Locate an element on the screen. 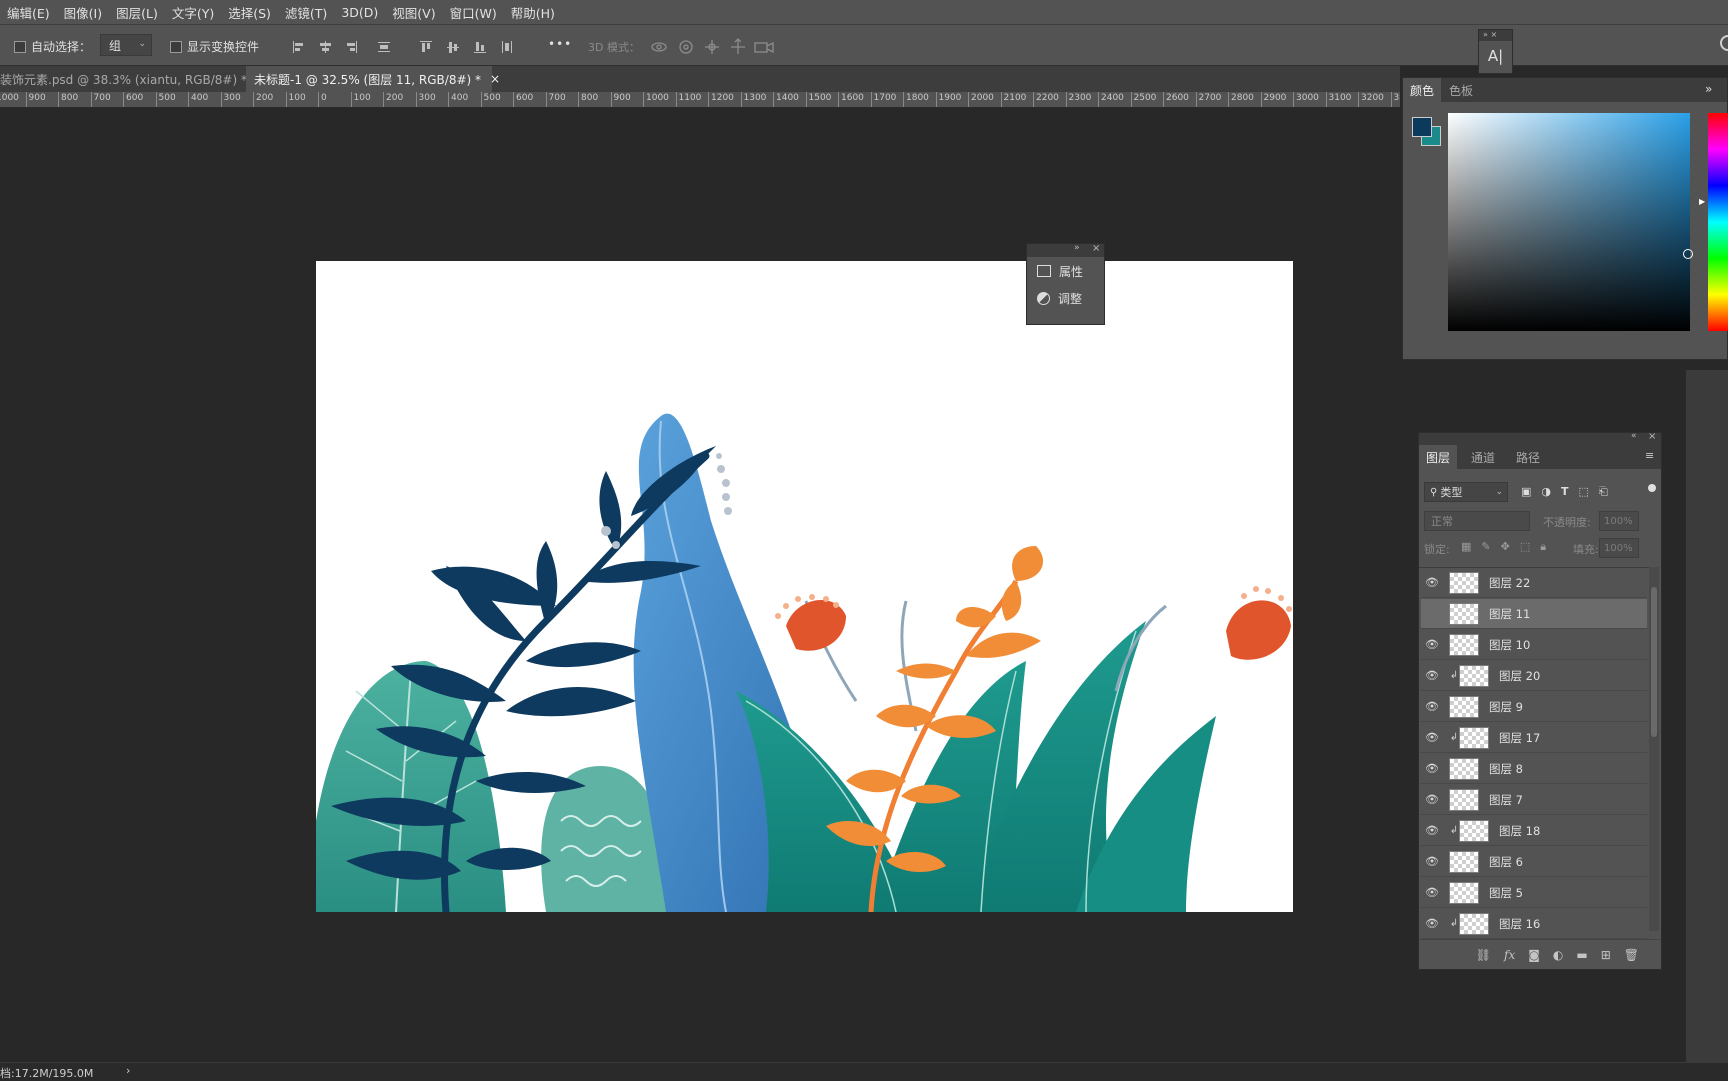  layer-name: 图层 11 is located at coordinates (1509, 614).